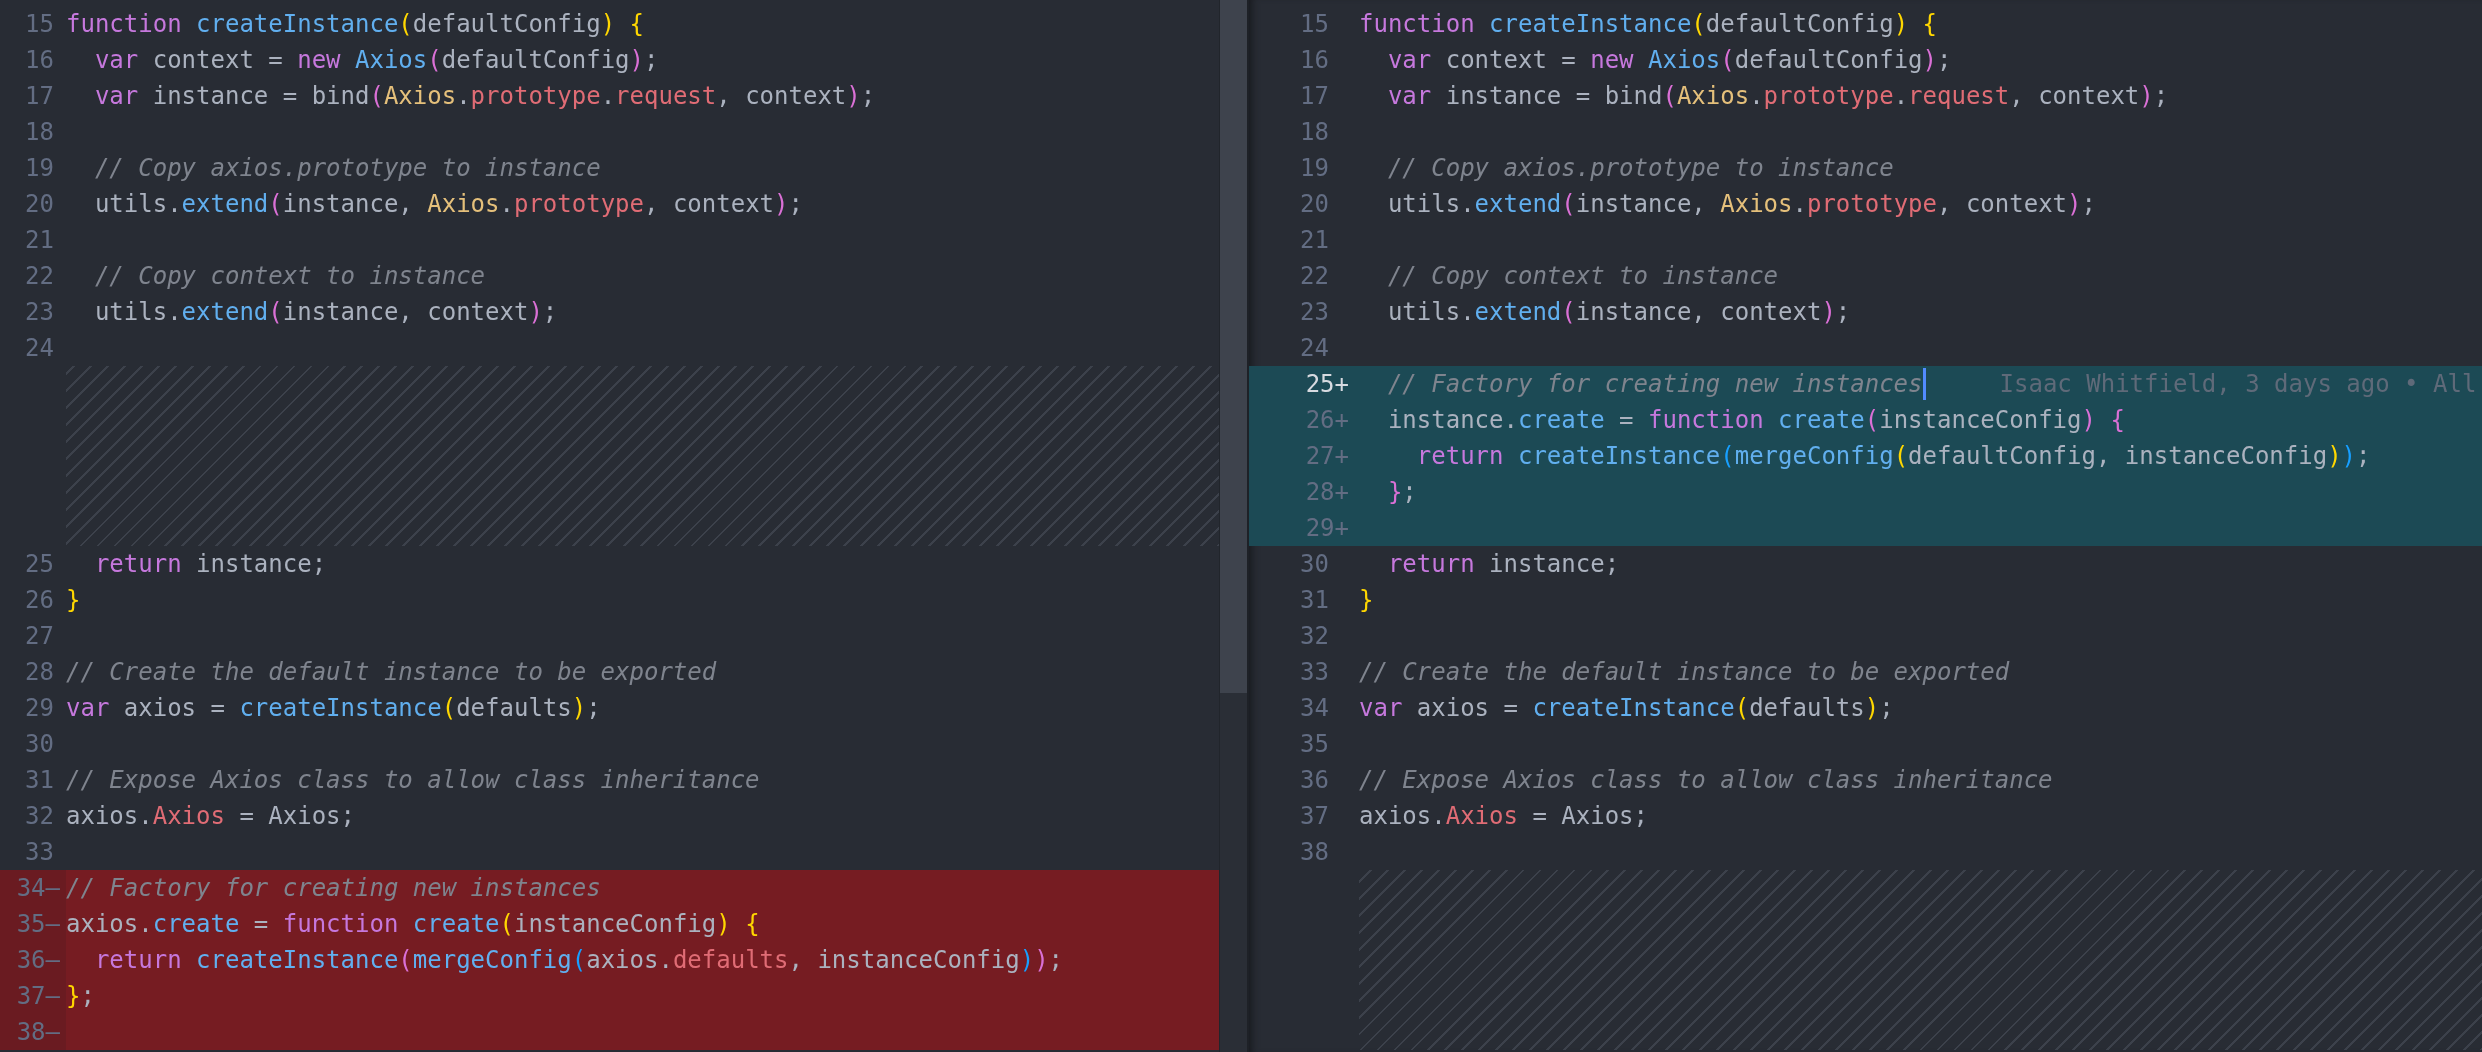 This screenshot has width=2482, height=1052. I want to click on line-number: 37, so click(1314, 816).